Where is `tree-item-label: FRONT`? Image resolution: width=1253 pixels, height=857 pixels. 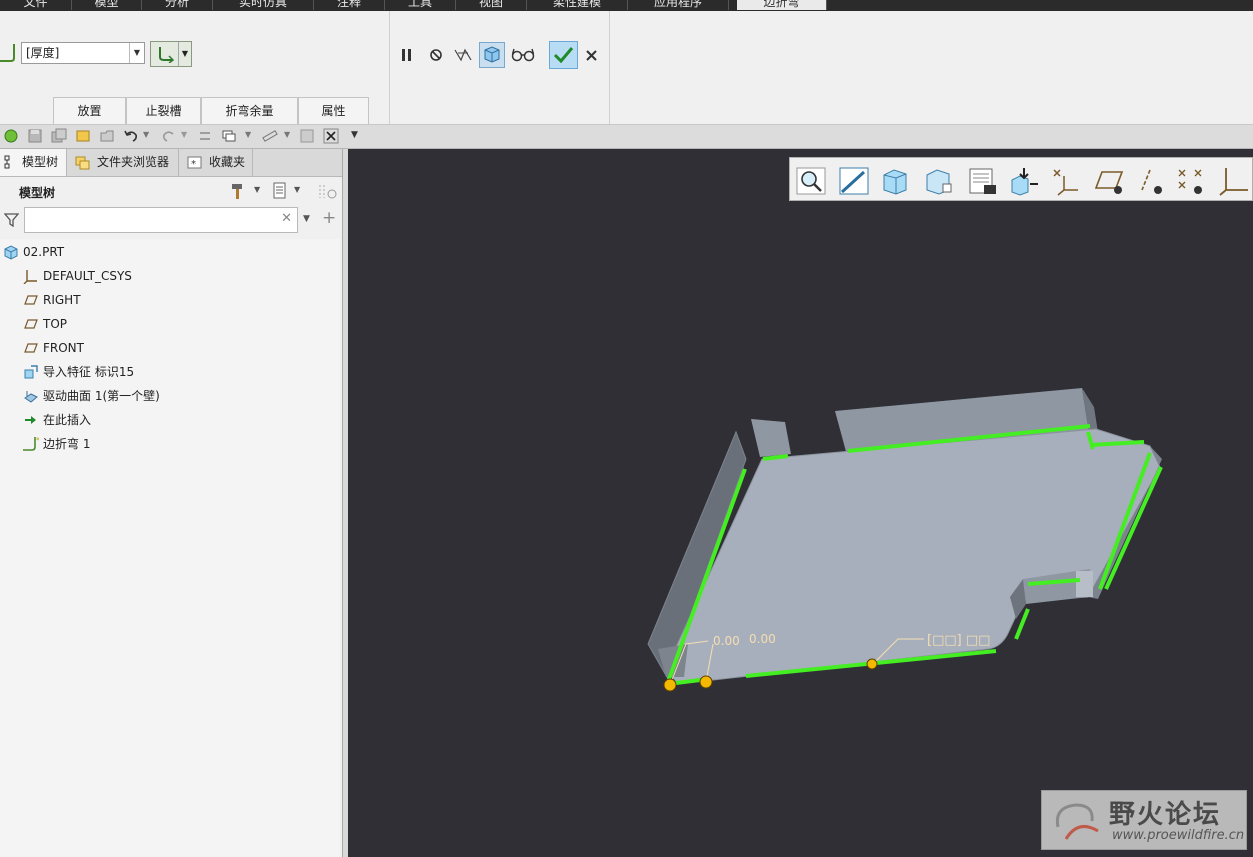
tree-item-label: FRONT is located at coordinates (63, 348).